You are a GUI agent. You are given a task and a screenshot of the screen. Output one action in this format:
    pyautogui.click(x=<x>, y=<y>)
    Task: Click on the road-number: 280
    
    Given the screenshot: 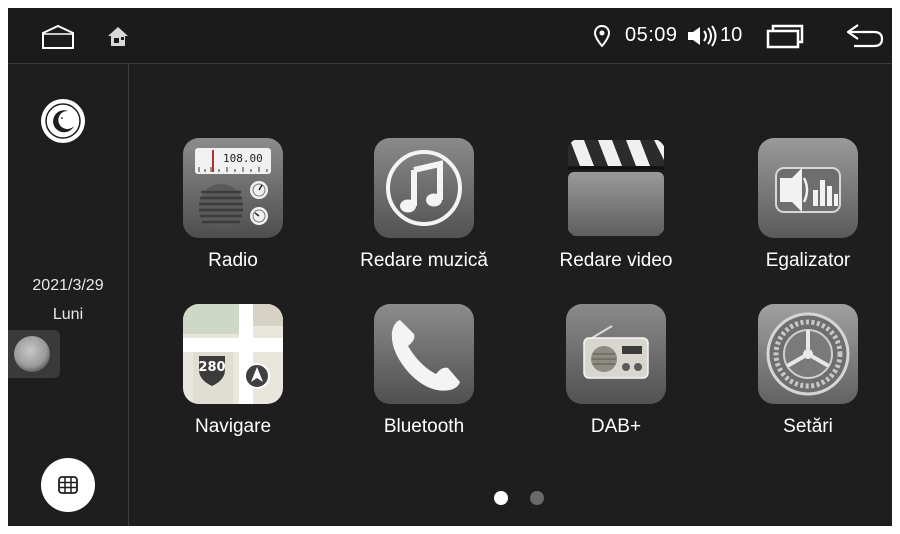 What is the action you would take?
    pyautogui.click(x=211, y=367)
    